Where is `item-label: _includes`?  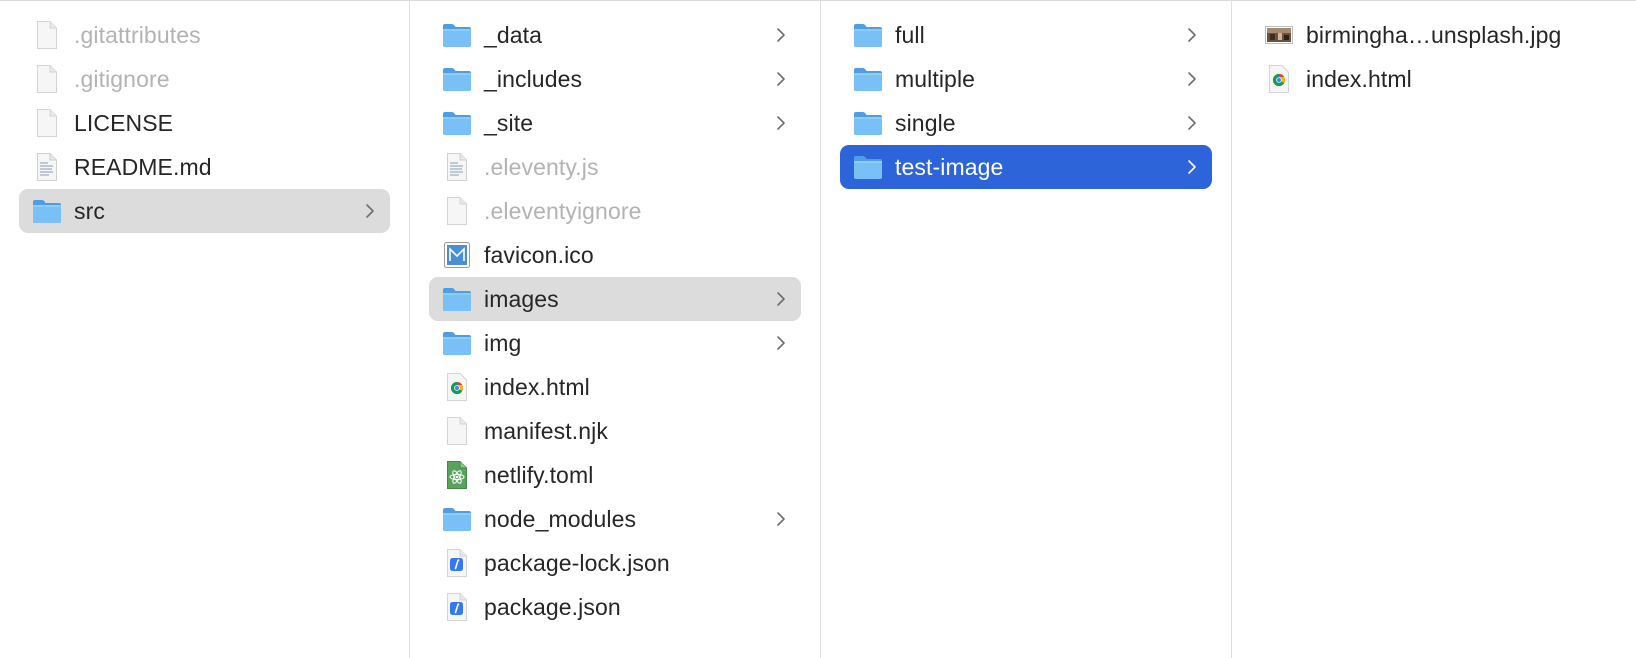
item-label: _includes is located at coordinates (533, 78).